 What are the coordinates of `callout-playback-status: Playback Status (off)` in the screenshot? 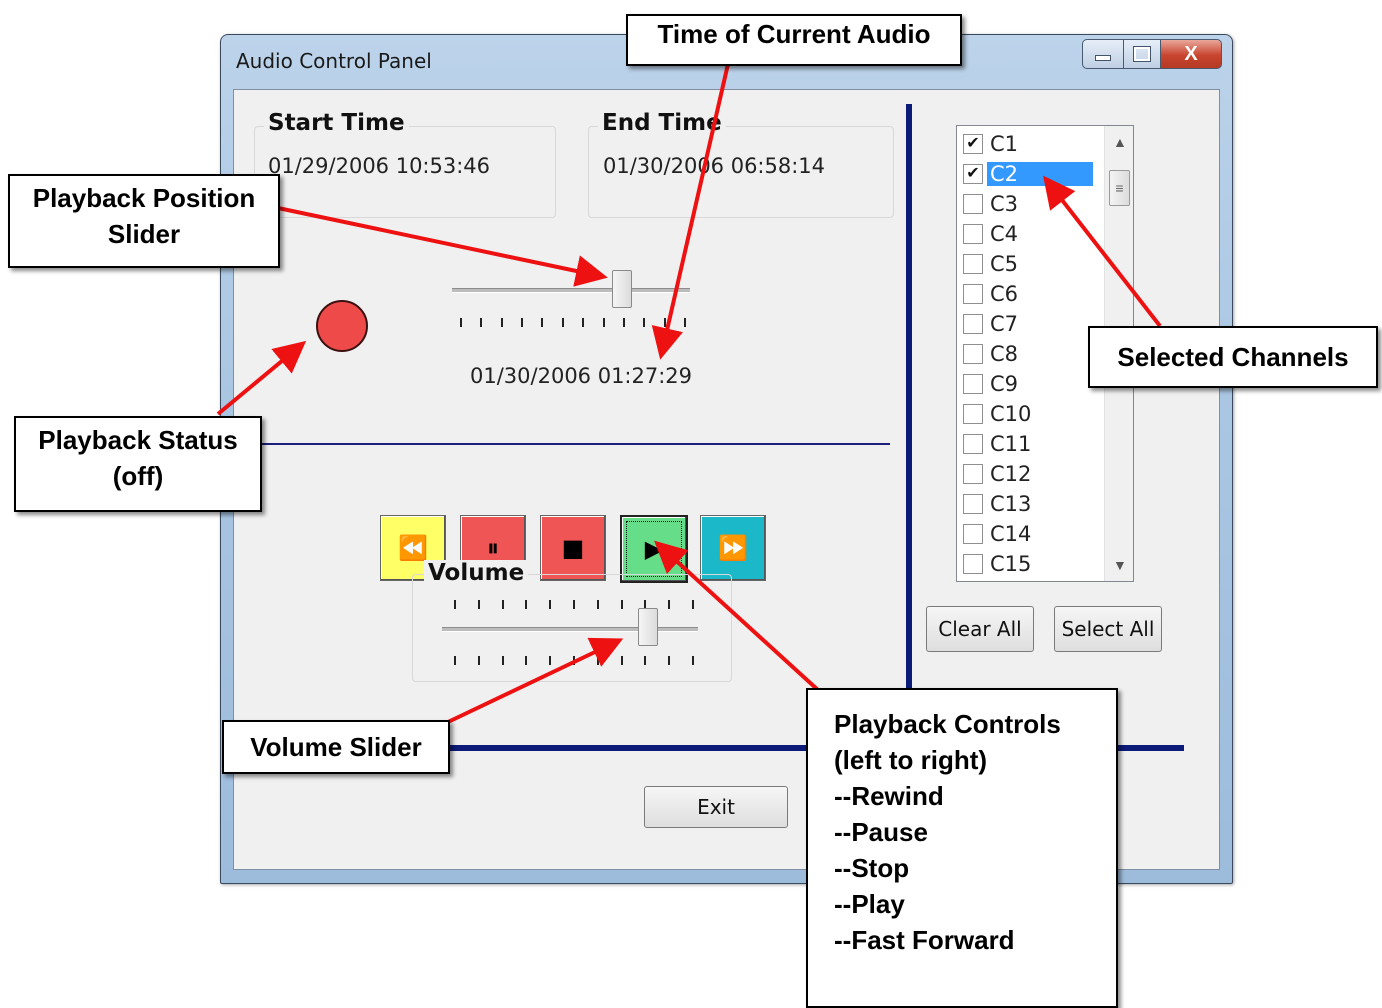 It's located at (138, 464).